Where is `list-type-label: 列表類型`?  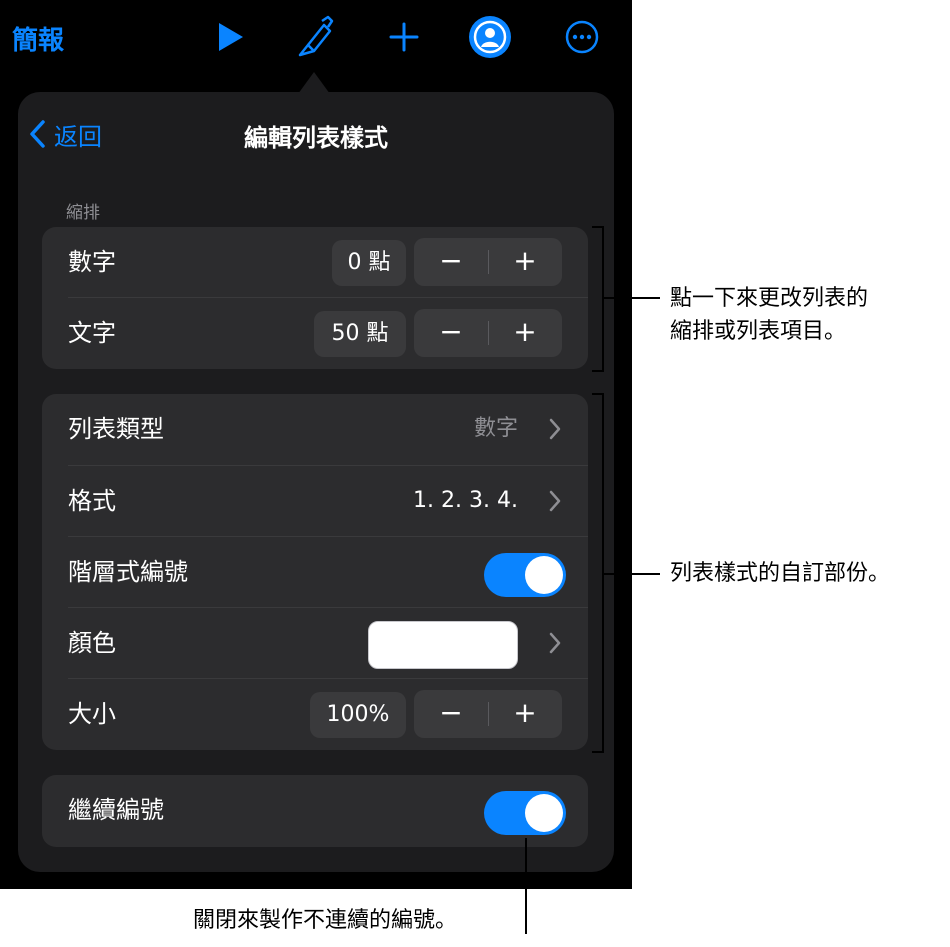 list-type-label: 列表類型 is located at coordinates (116, 429).